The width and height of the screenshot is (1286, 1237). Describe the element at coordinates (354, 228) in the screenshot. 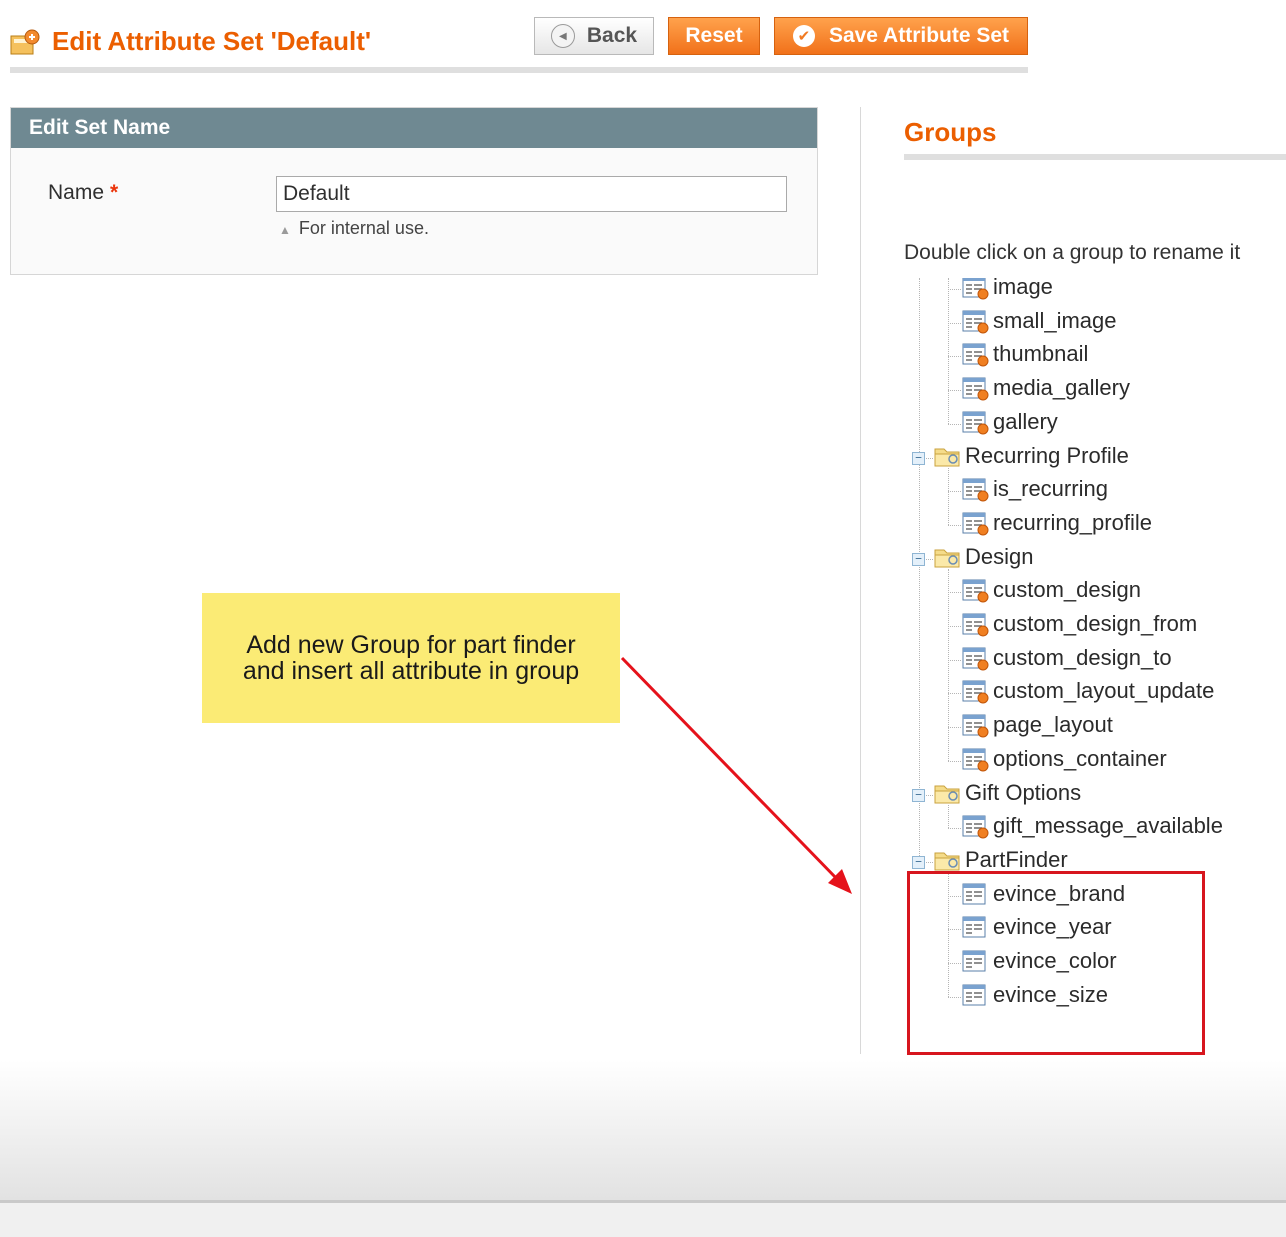

I see `name-hint: ▲ For internal use.` at that location.